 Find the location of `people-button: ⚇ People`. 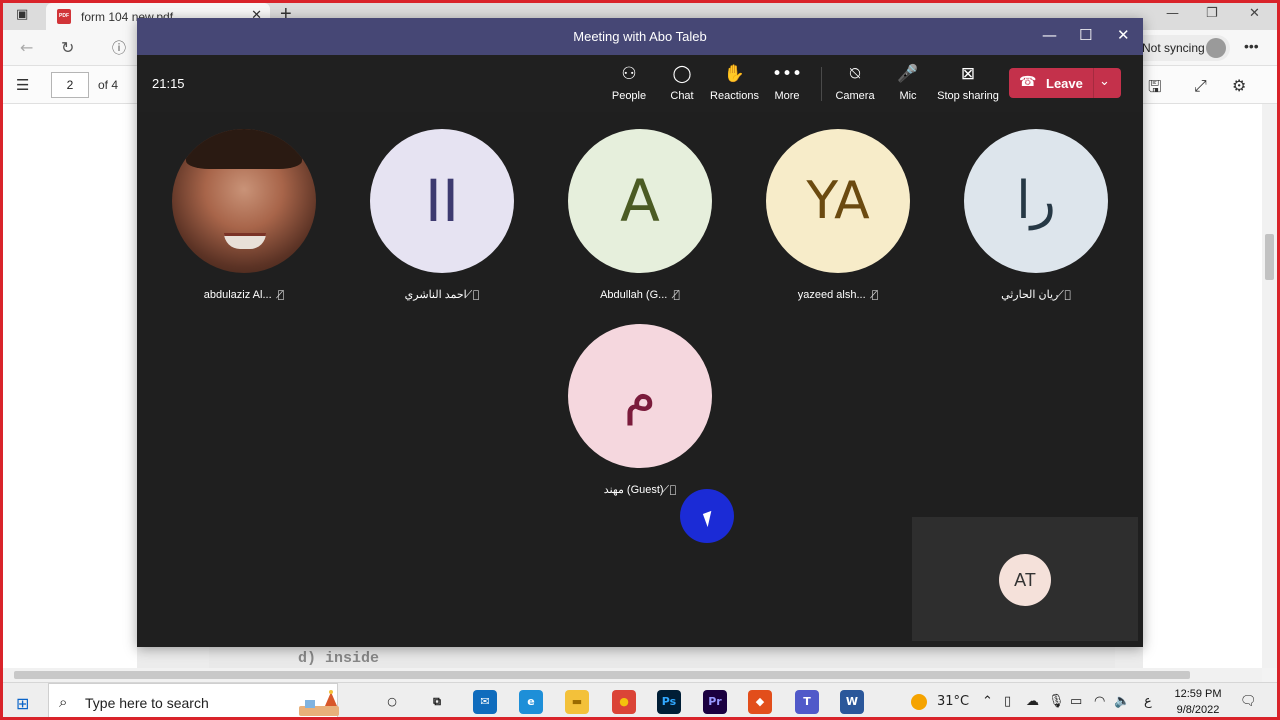

people-button: ⚇ People is located at coordinates (629, 85).